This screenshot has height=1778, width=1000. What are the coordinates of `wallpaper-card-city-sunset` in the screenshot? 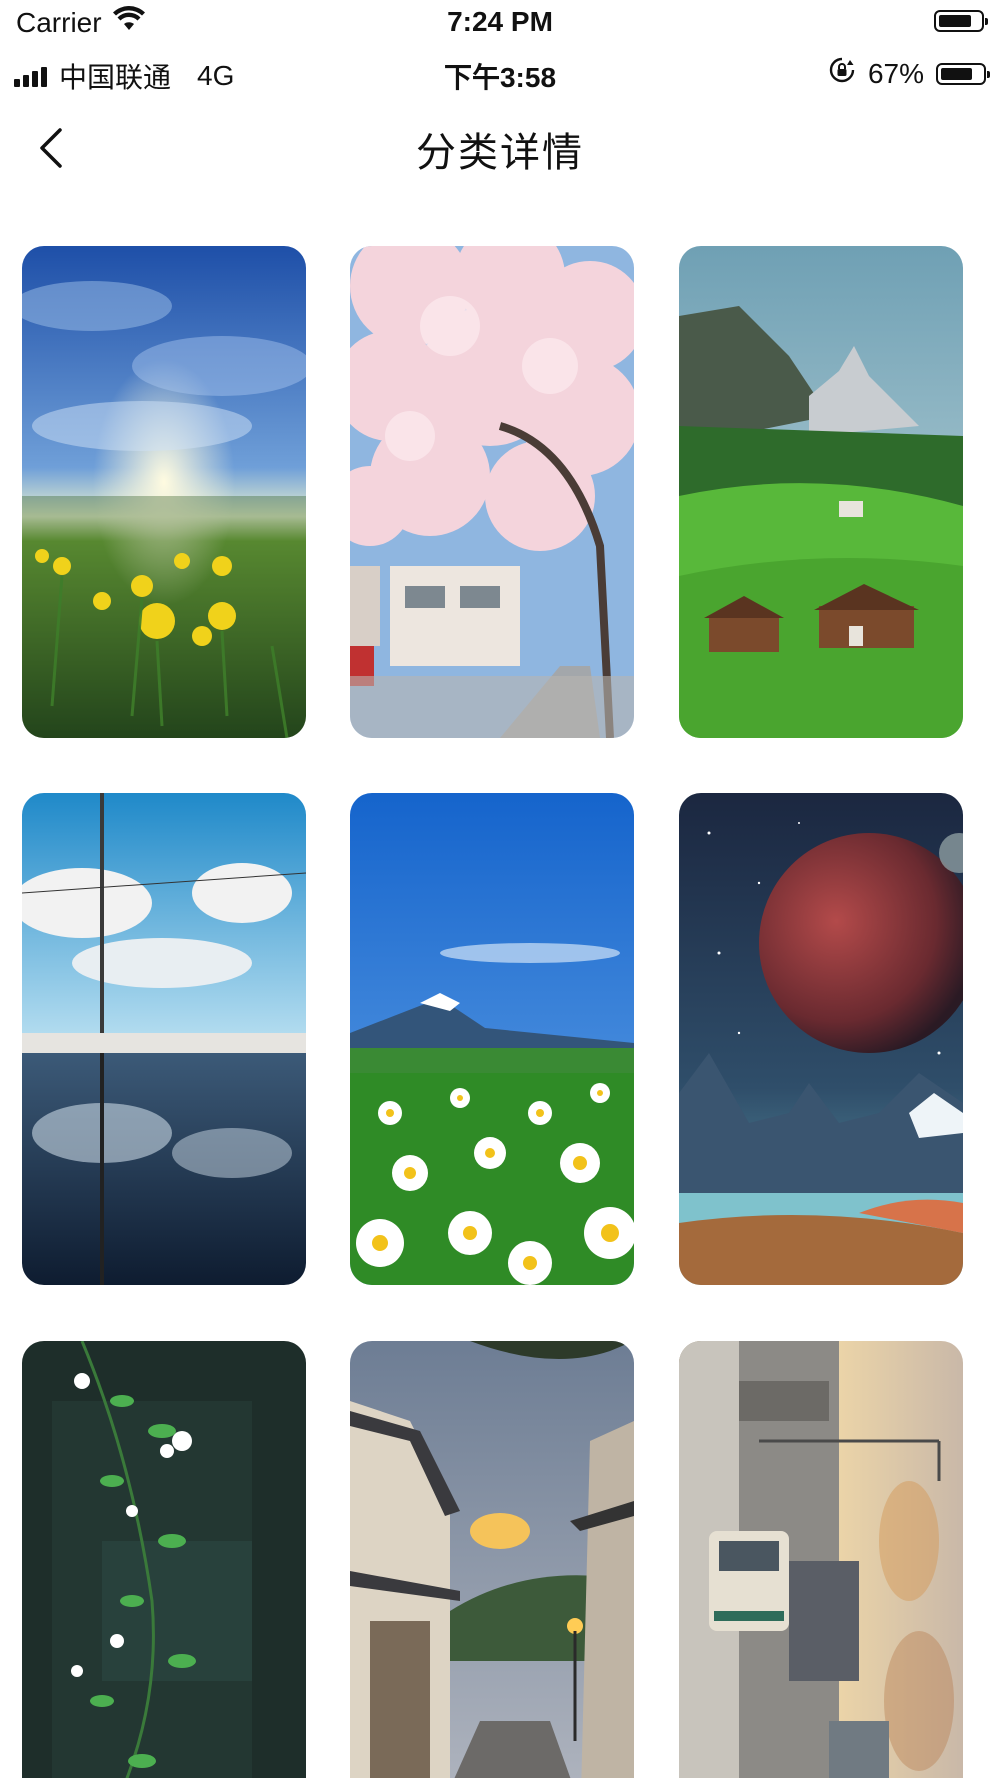 It's located at (821, 1559).